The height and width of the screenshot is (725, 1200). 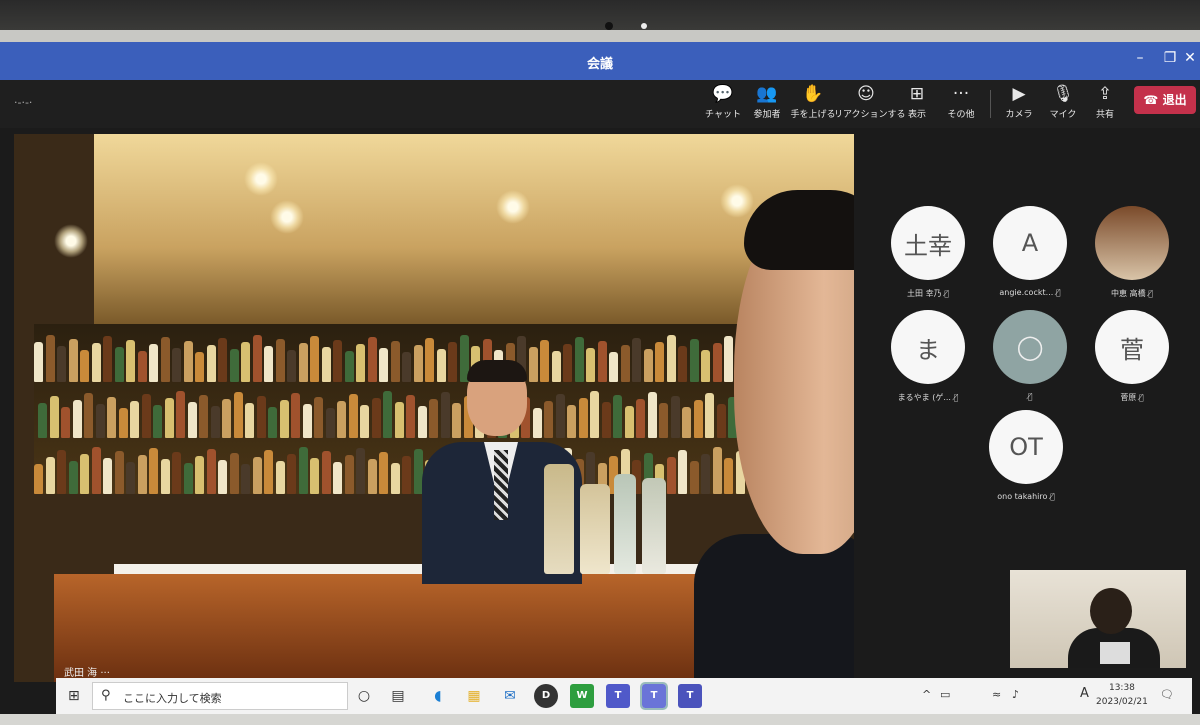 I want to click on bottle-shelves, so click(x=394, y=409).